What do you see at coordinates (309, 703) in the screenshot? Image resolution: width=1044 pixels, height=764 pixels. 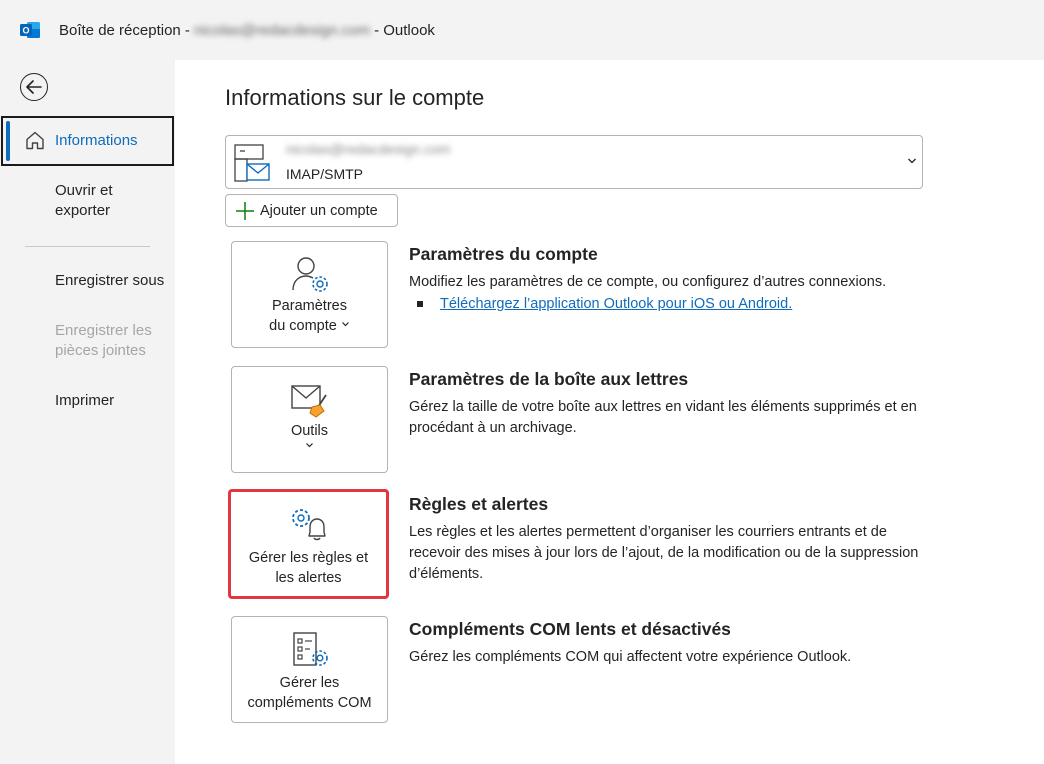 I see `tile-label-line: compléments COM` at bounding box center [309, 703].